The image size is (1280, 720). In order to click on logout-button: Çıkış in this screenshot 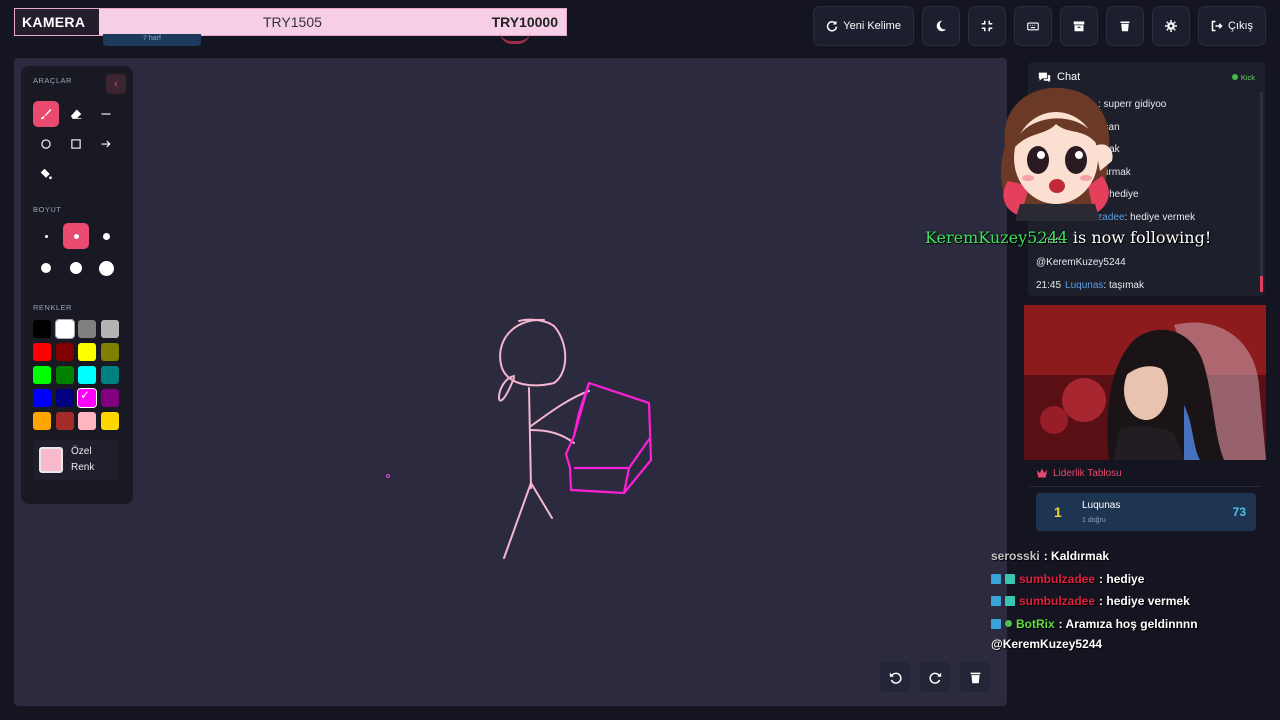, I will do `click(1231, 26)`.